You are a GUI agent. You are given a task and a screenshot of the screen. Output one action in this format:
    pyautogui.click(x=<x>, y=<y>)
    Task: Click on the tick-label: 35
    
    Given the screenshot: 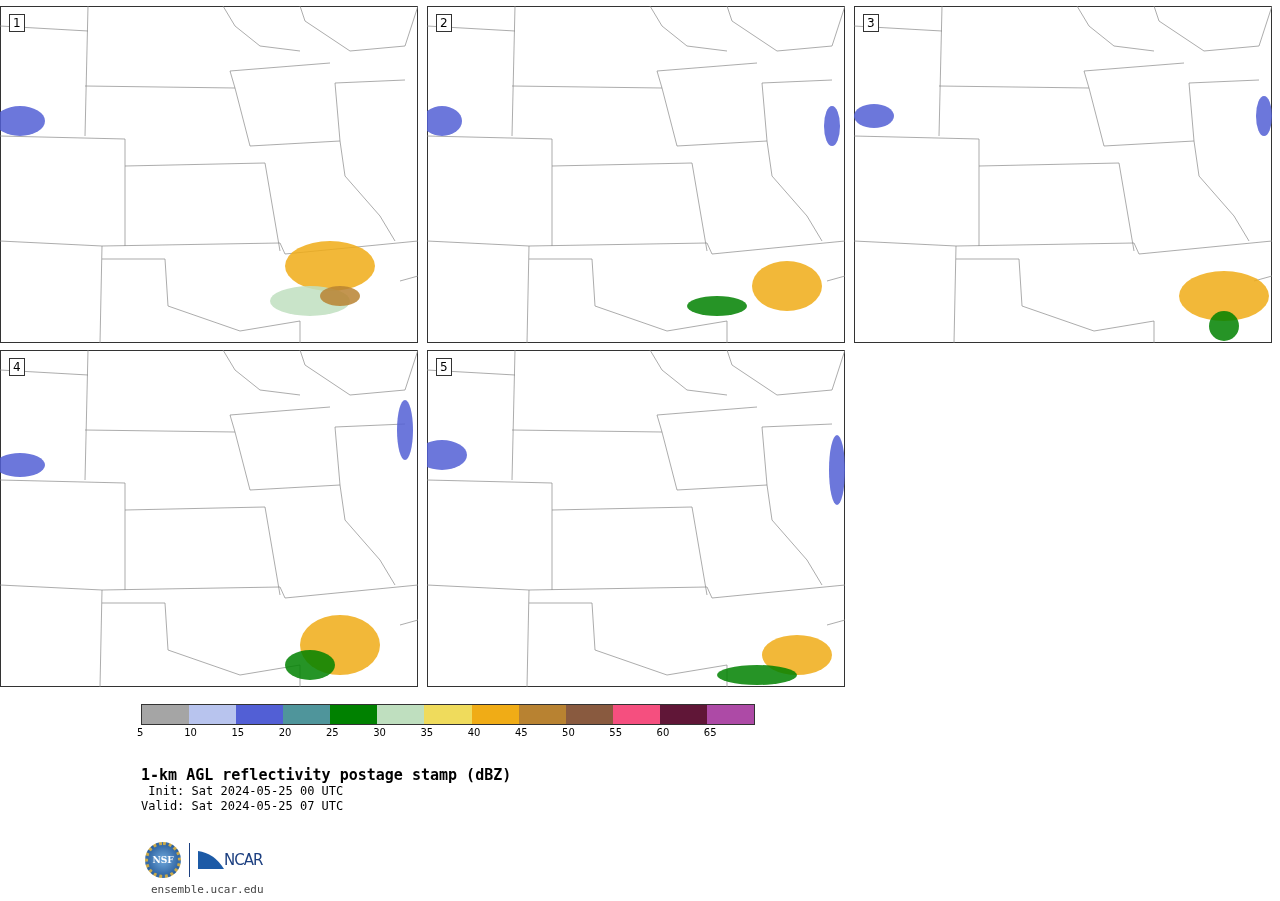 What is the action you would take?
    pyautogui.click(x=427, y=732)
    